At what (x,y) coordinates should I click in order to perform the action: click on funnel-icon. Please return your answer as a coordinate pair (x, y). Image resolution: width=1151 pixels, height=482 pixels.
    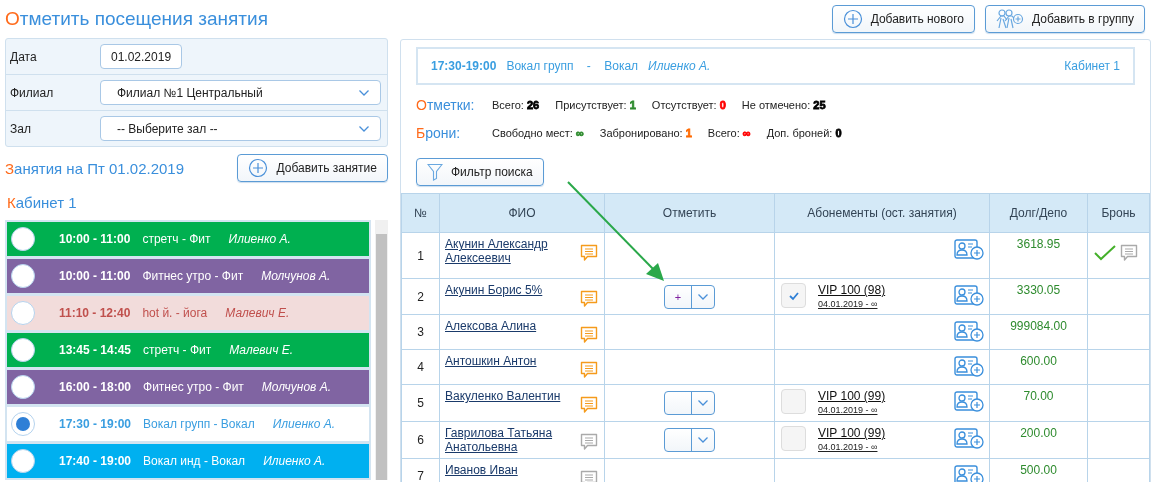
    Looking at the image, I should click on (435, 172).